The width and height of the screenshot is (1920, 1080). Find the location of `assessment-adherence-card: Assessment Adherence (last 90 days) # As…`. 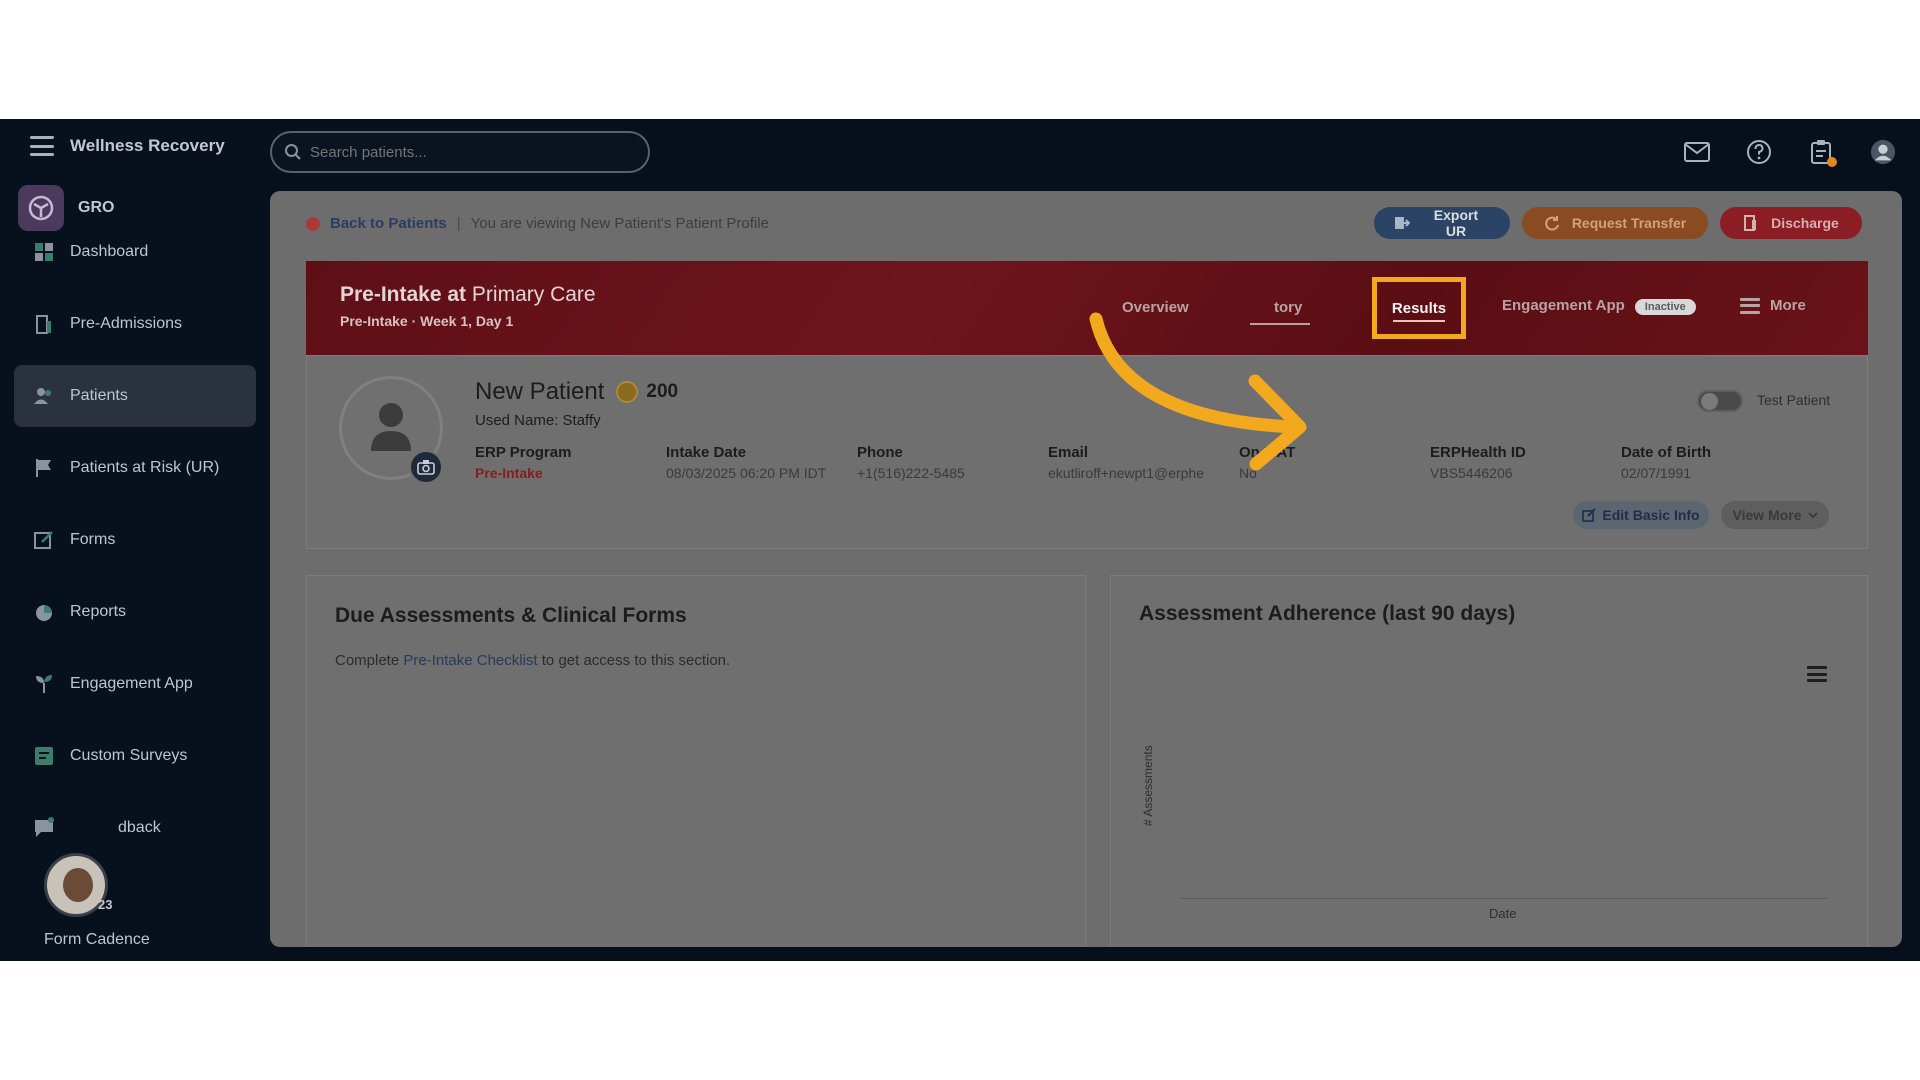

assessment-adherence-card: Assessment Adherence (last 90 days) # As… is located at coordinates (1489, 761).